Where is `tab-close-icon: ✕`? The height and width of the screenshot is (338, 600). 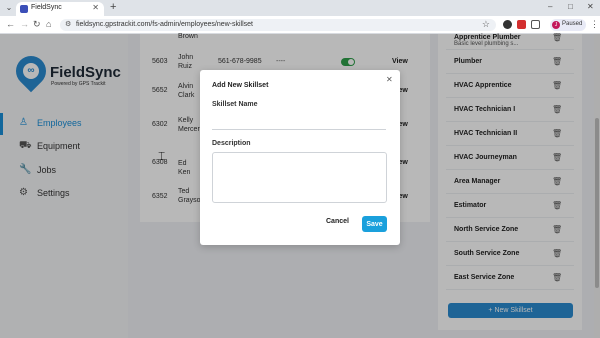
tab-close-icon: ✕ is located at coordinates (95, 7).